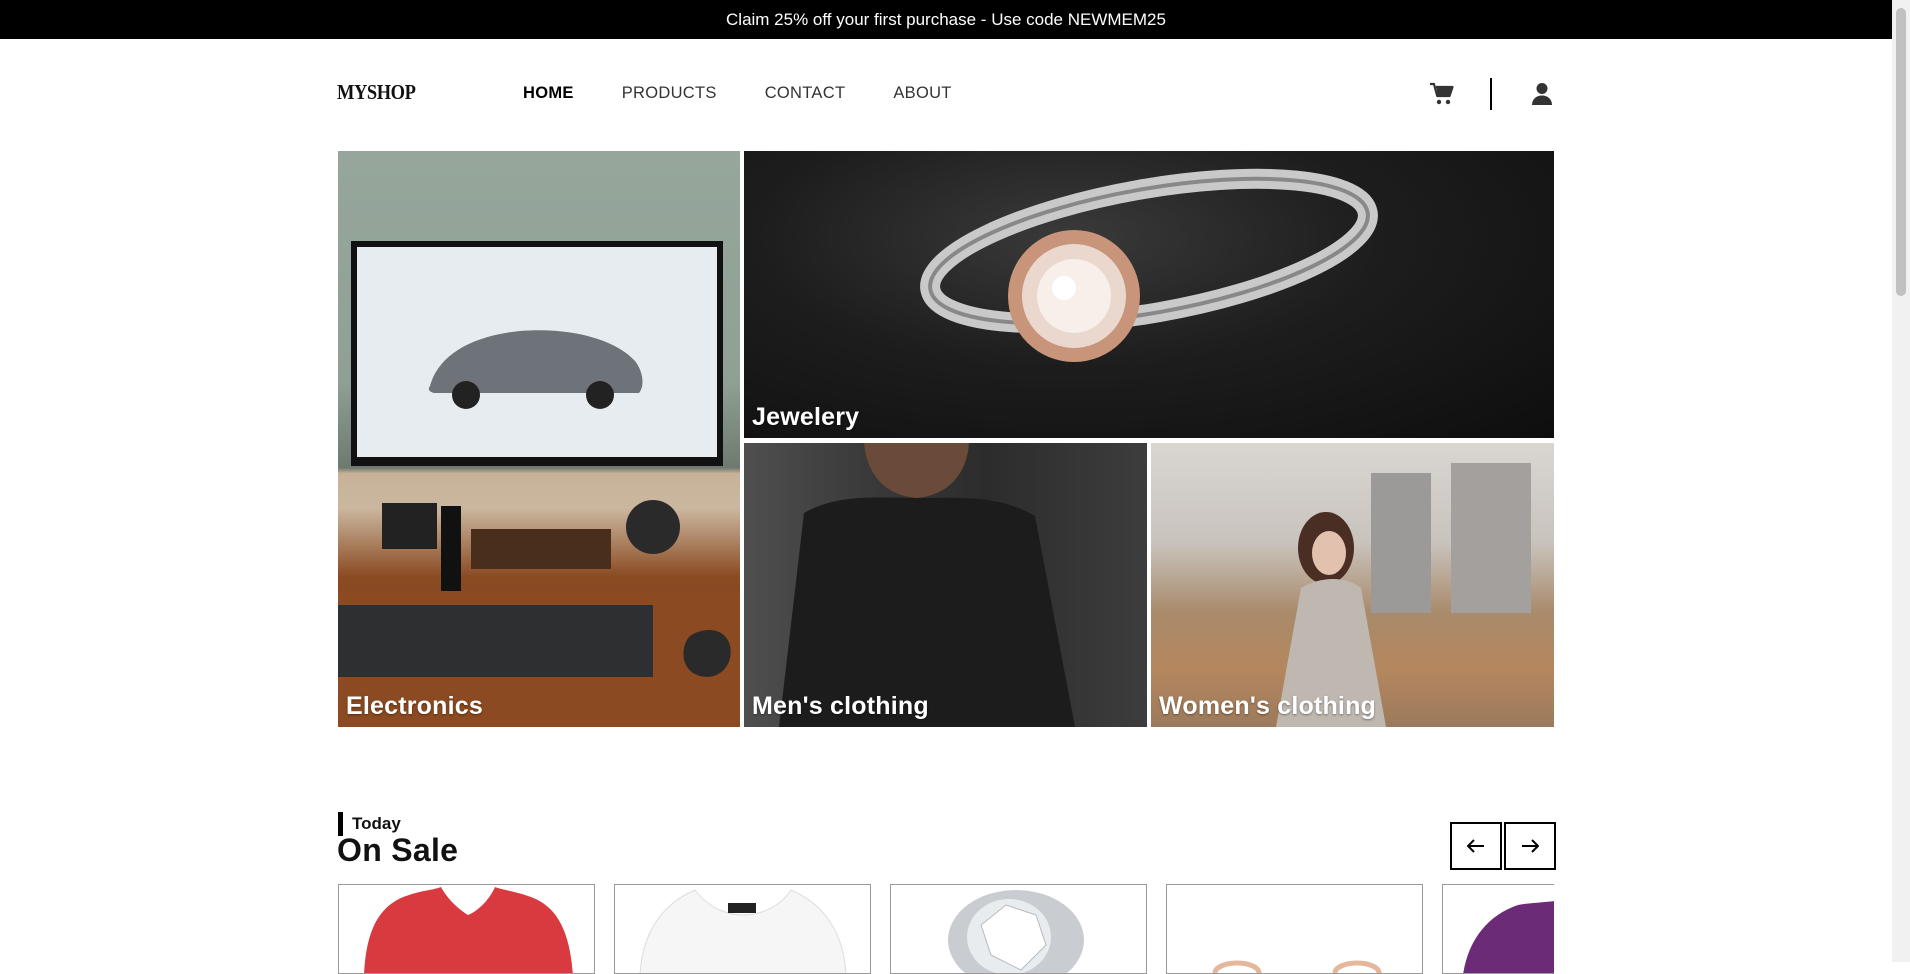 Image resolution: width=1910 pixels, height=974 pixels. Describe the element at coordinates (1149, 265) in the screenshot. I see `ring-image` at that location.